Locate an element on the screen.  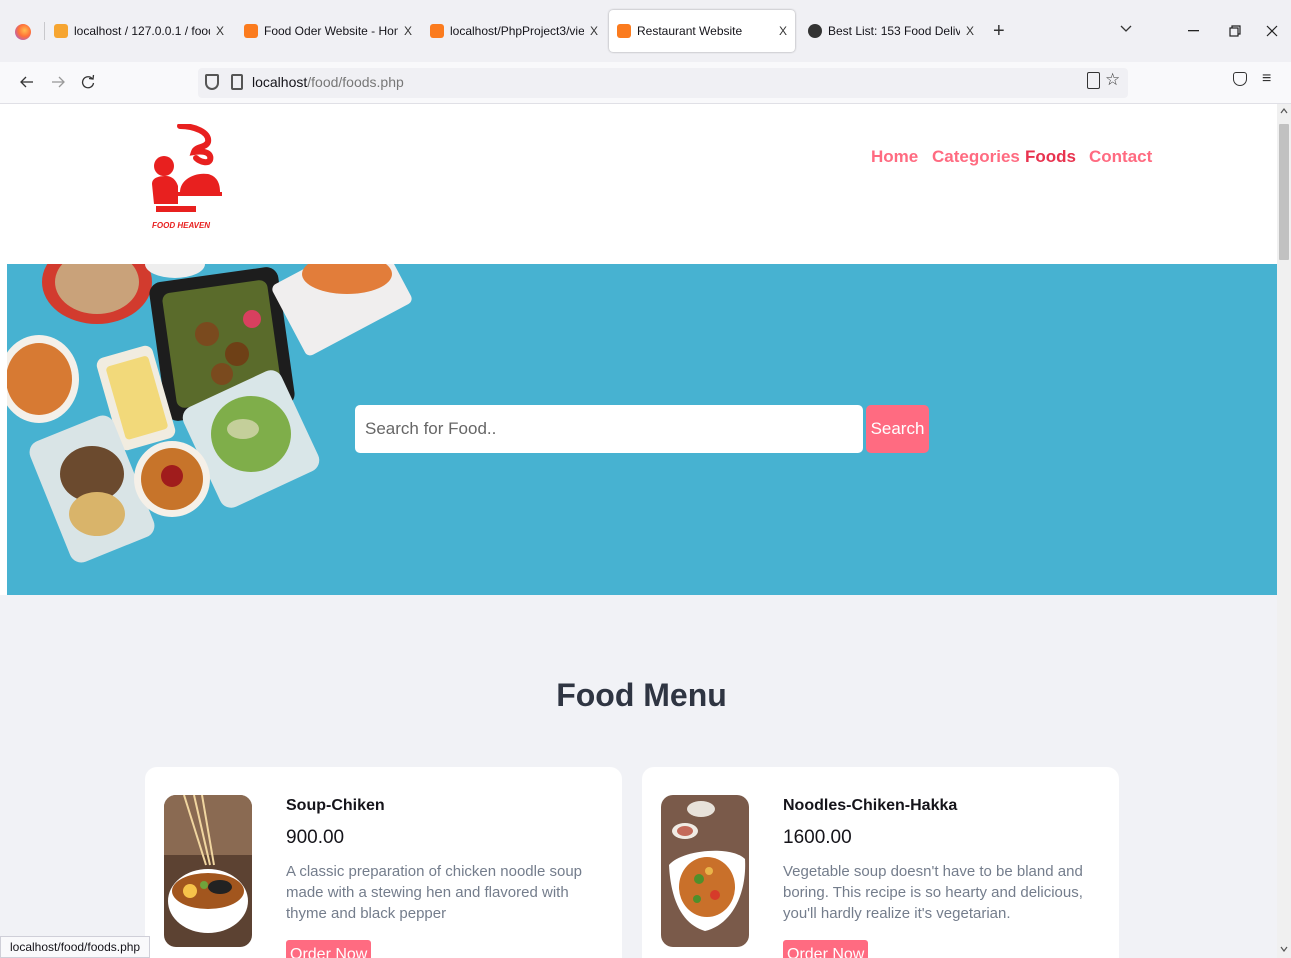
url-text: localhost/food/foods.php is located at coordinates (328, 82).